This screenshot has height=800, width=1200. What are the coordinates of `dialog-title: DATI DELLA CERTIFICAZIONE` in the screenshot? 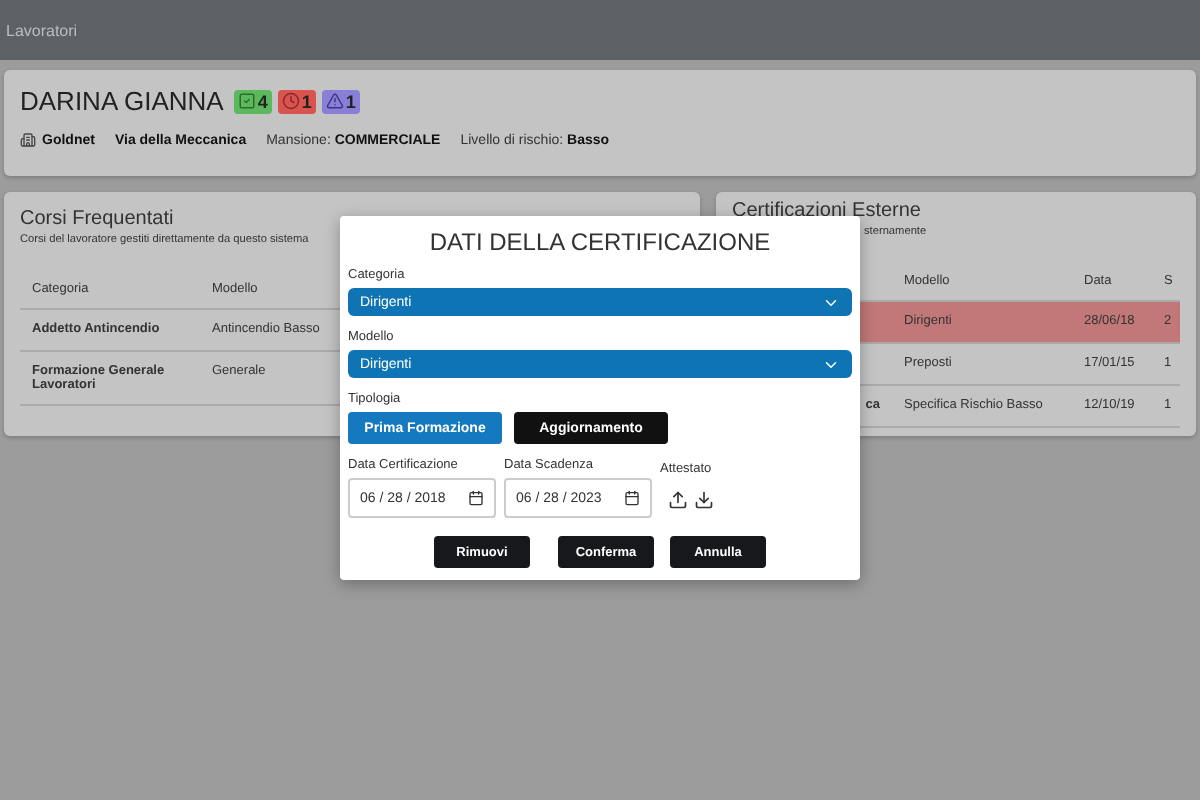 It's located at (600, 242).